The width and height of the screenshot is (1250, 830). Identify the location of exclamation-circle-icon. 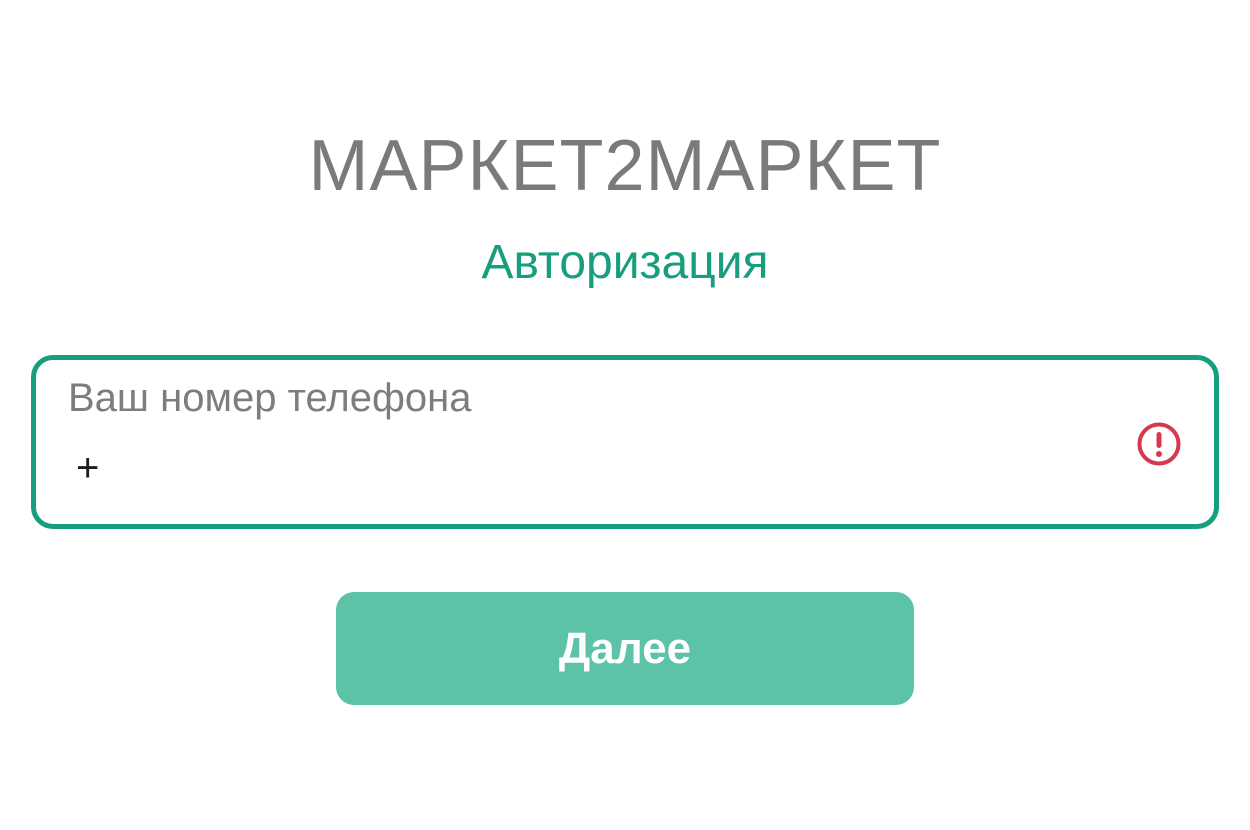
(1159, 444).